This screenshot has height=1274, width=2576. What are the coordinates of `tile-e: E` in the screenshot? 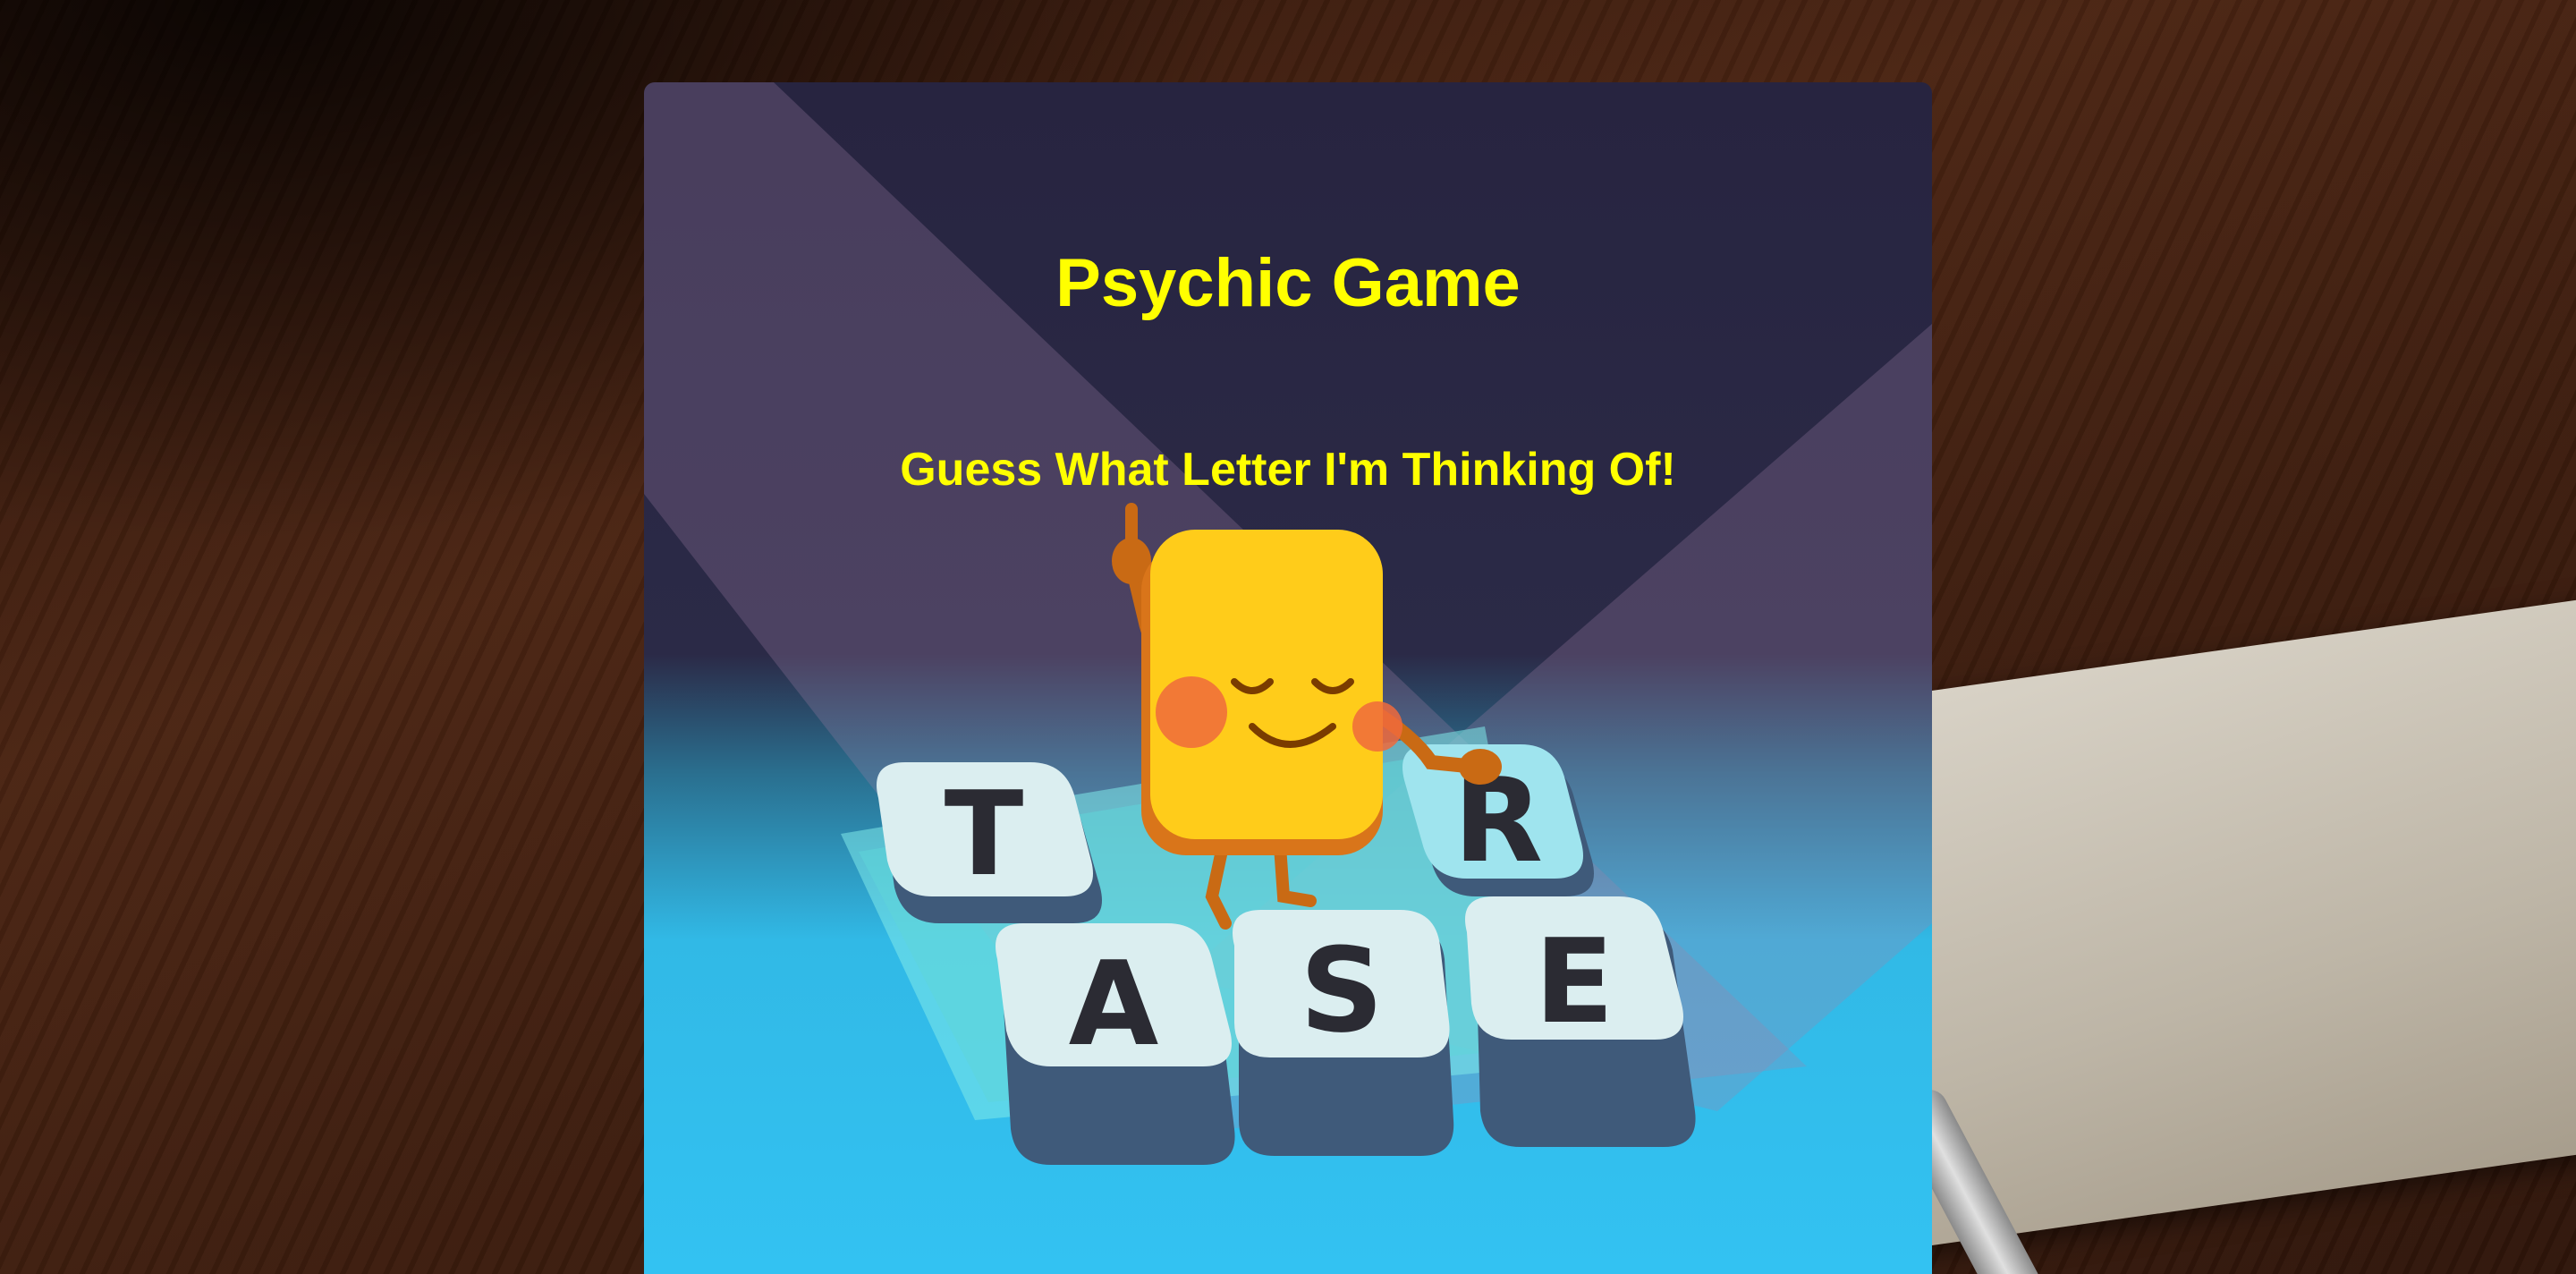 It's located at (1580, 1022).